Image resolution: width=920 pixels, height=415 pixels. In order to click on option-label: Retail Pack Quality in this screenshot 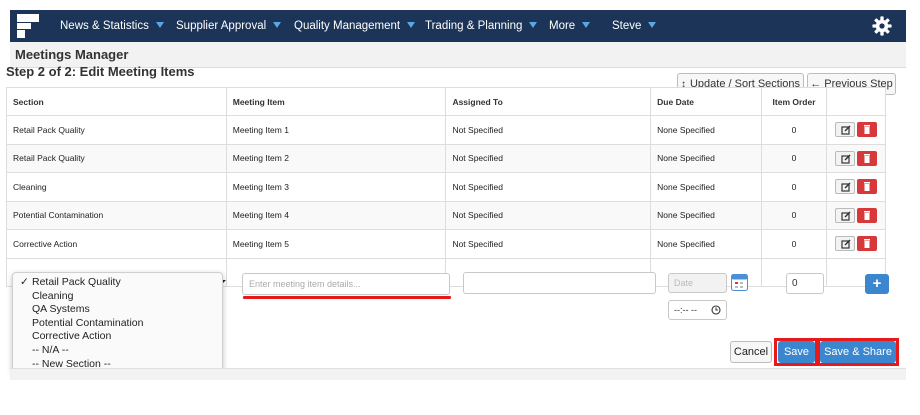, I will do `click(76, 282)`.